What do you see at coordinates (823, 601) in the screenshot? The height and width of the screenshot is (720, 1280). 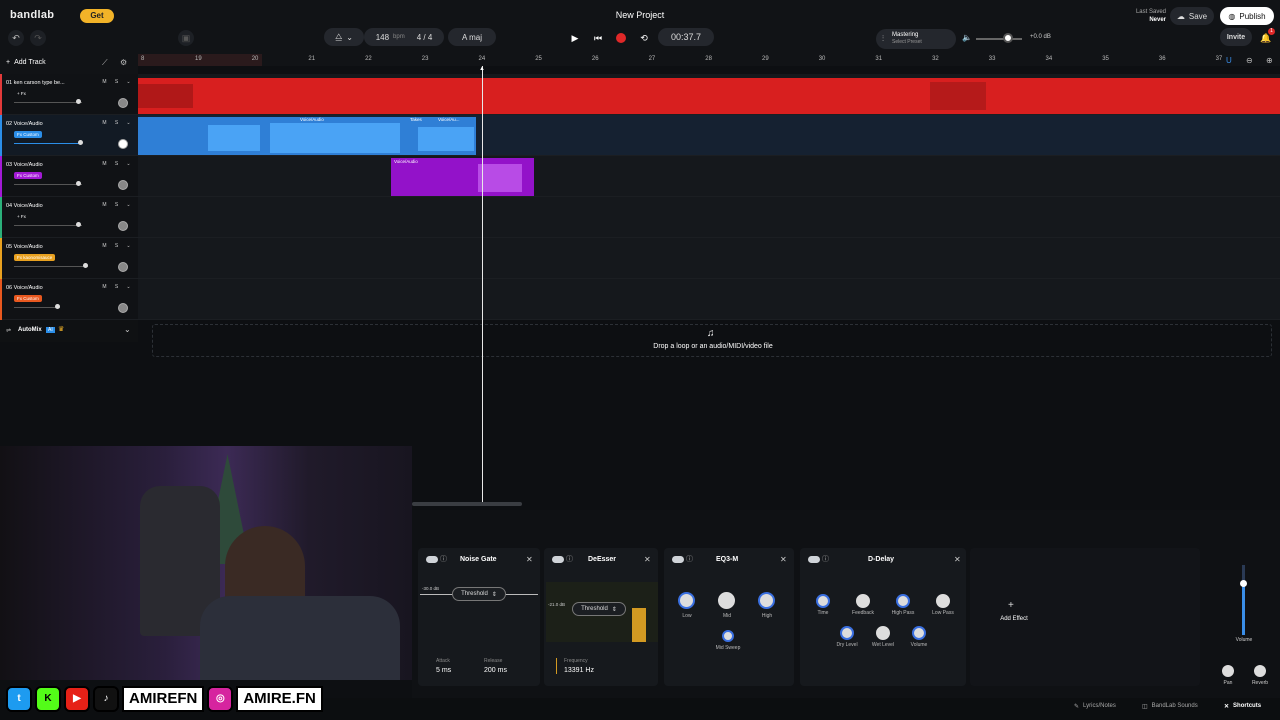 I see `time-knob` at bounding box center [823, 601].